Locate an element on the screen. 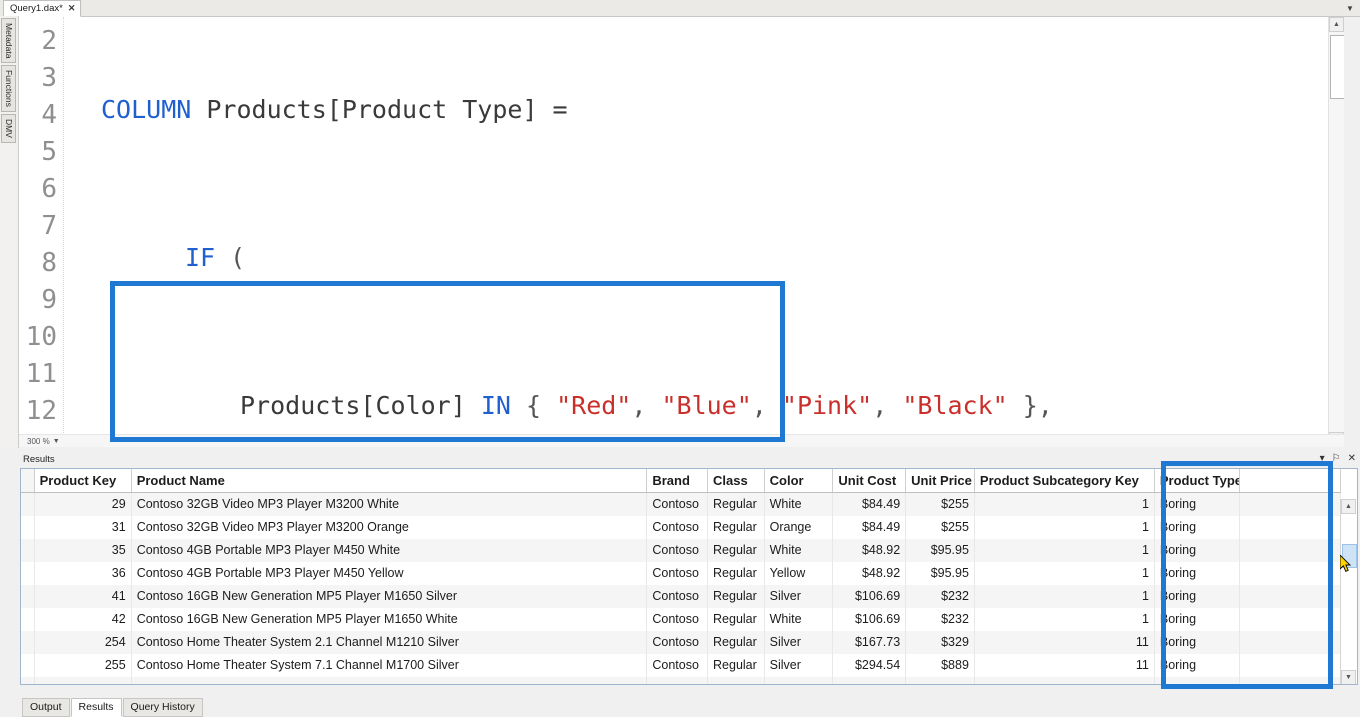  code-text: ( is located at coordinates (230, 257).